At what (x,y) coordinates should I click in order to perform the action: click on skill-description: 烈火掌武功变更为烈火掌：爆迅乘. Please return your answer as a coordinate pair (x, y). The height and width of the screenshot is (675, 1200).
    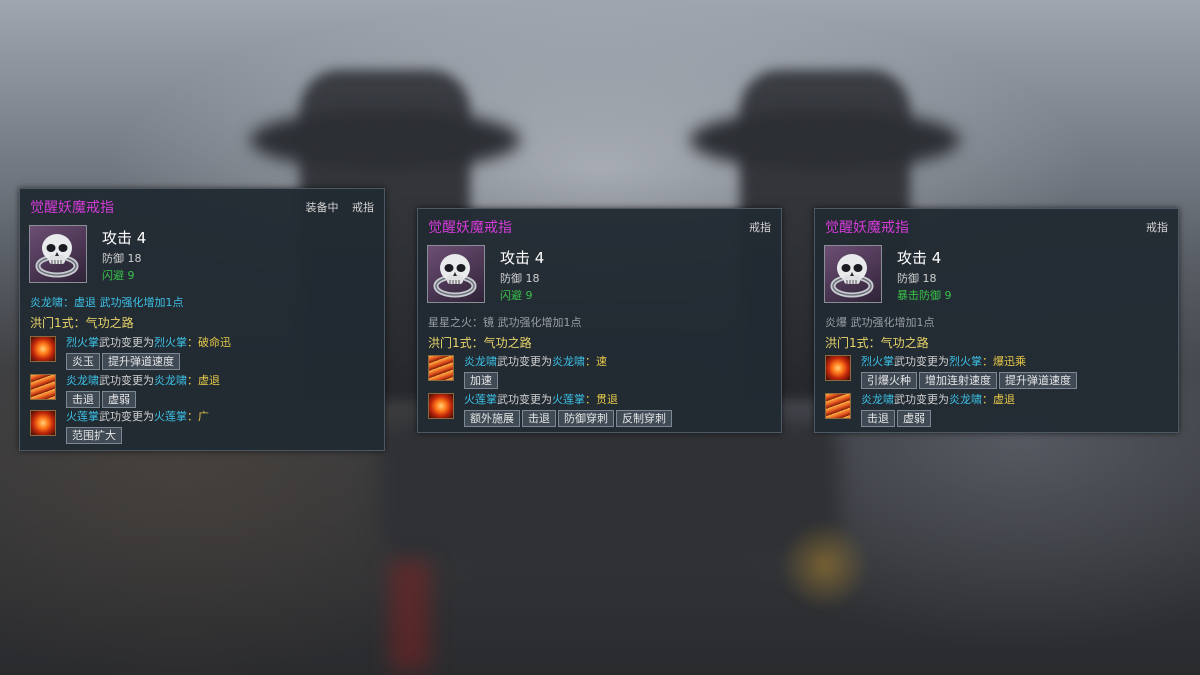
    Looking at the image, I should click on (943, 361).